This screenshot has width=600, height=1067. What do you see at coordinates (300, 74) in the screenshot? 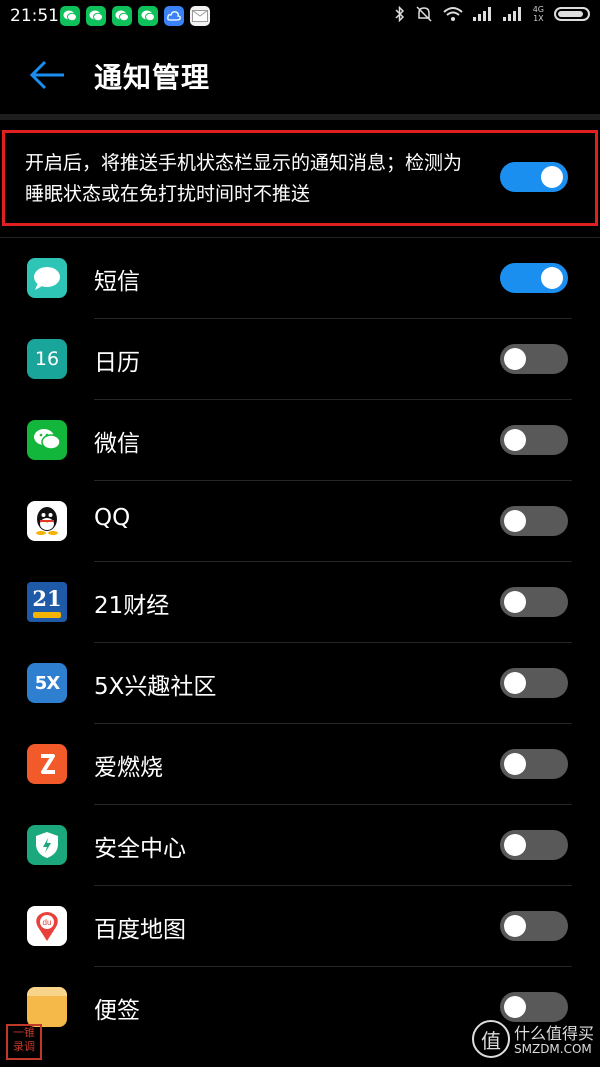
I see `app-header: 通知管理` at bounding box center [300, 74].